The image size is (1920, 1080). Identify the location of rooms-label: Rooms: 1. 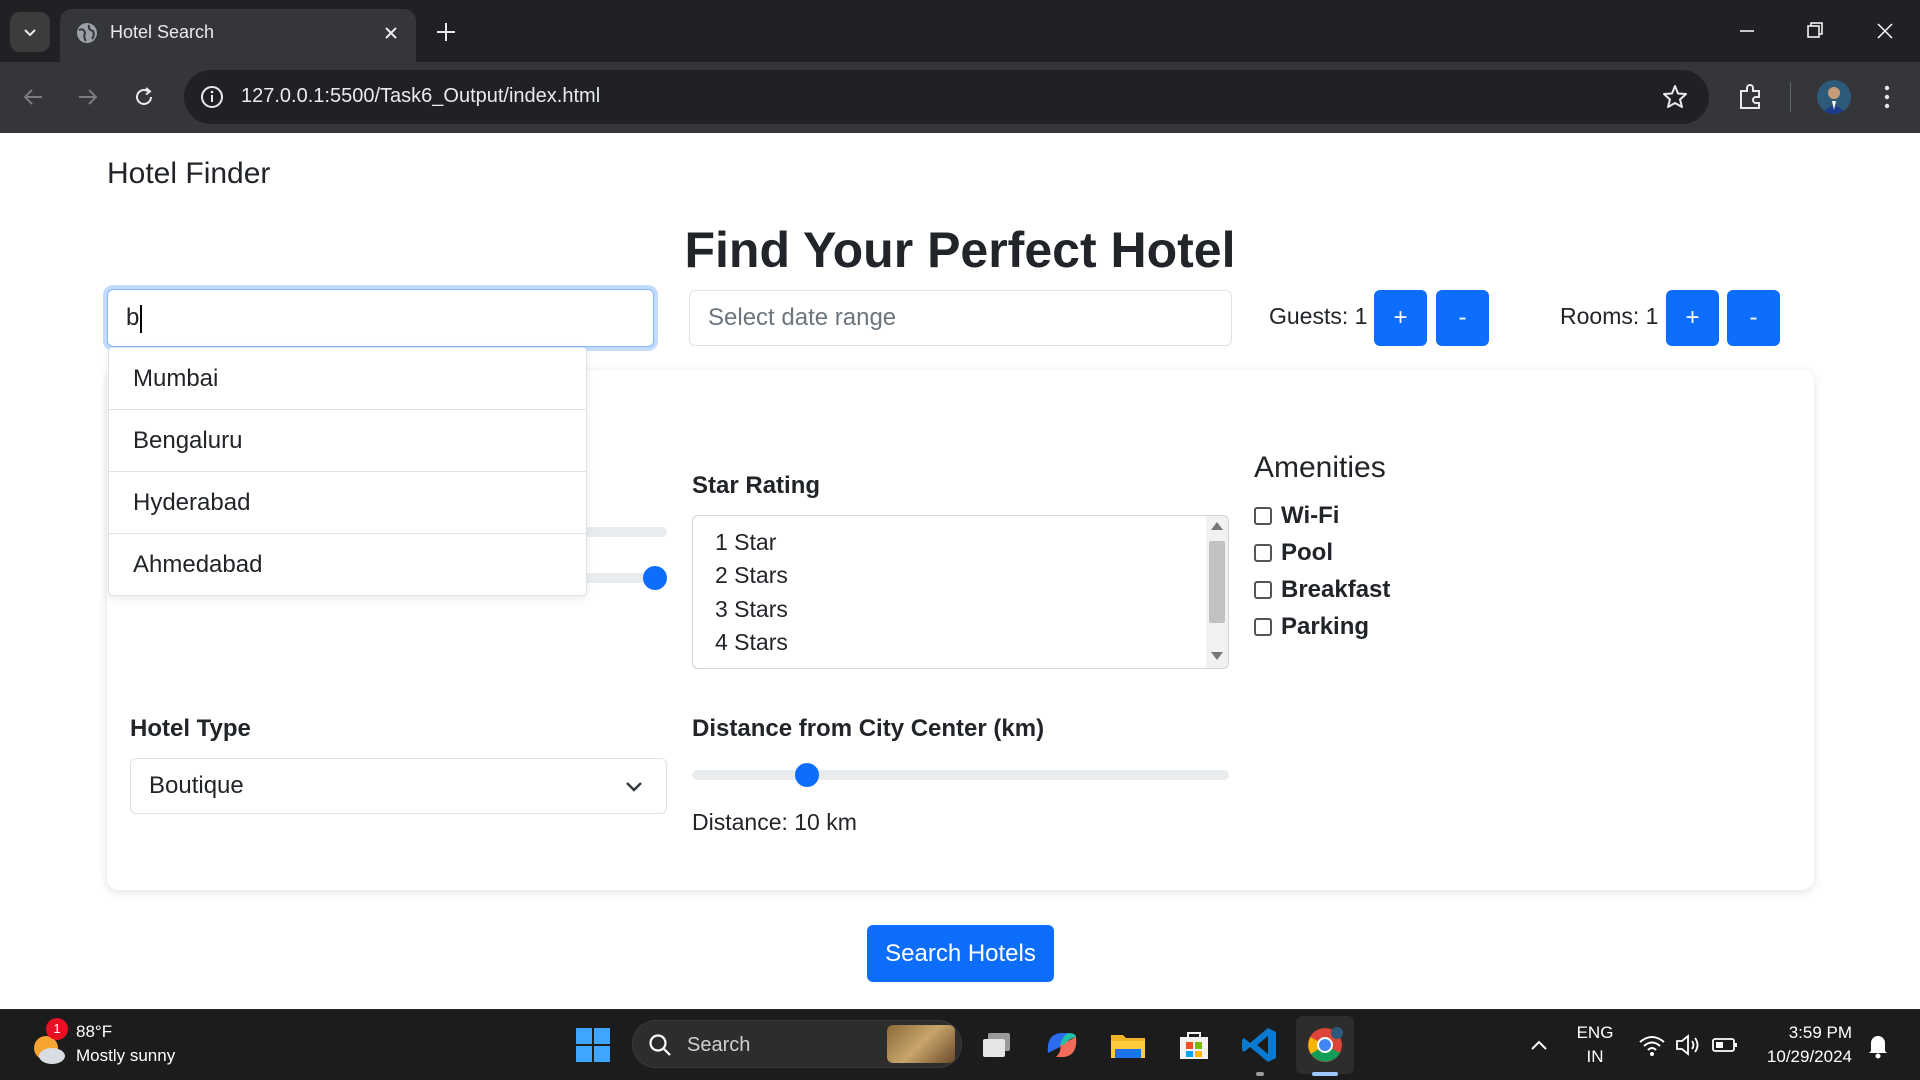
(1609, 316).